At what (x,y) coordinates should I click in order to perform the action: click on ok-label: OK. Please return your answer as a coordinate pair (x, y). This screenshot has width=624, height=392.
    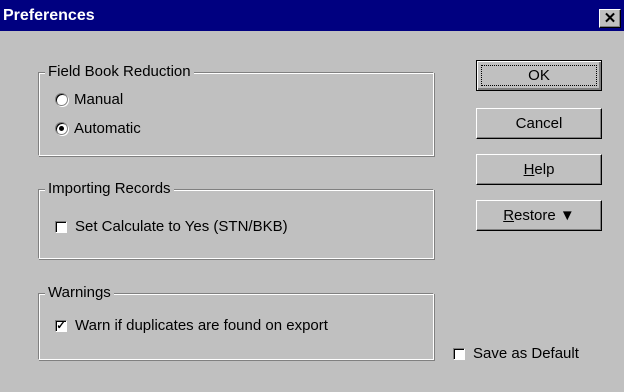
    Looking at the image, I should click on (539, 75).